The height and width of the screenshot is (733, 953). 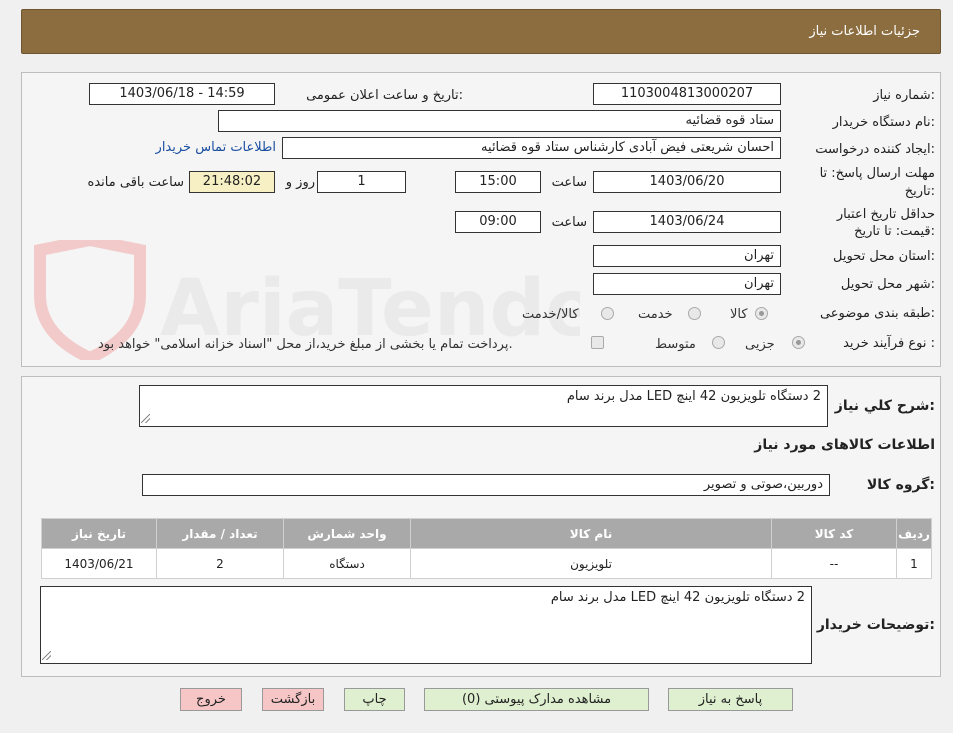 What do you see at coordinates (569, 182) in the screenshot?
I see `reply-time-label: ساعت` at bounding box center [569, 182].